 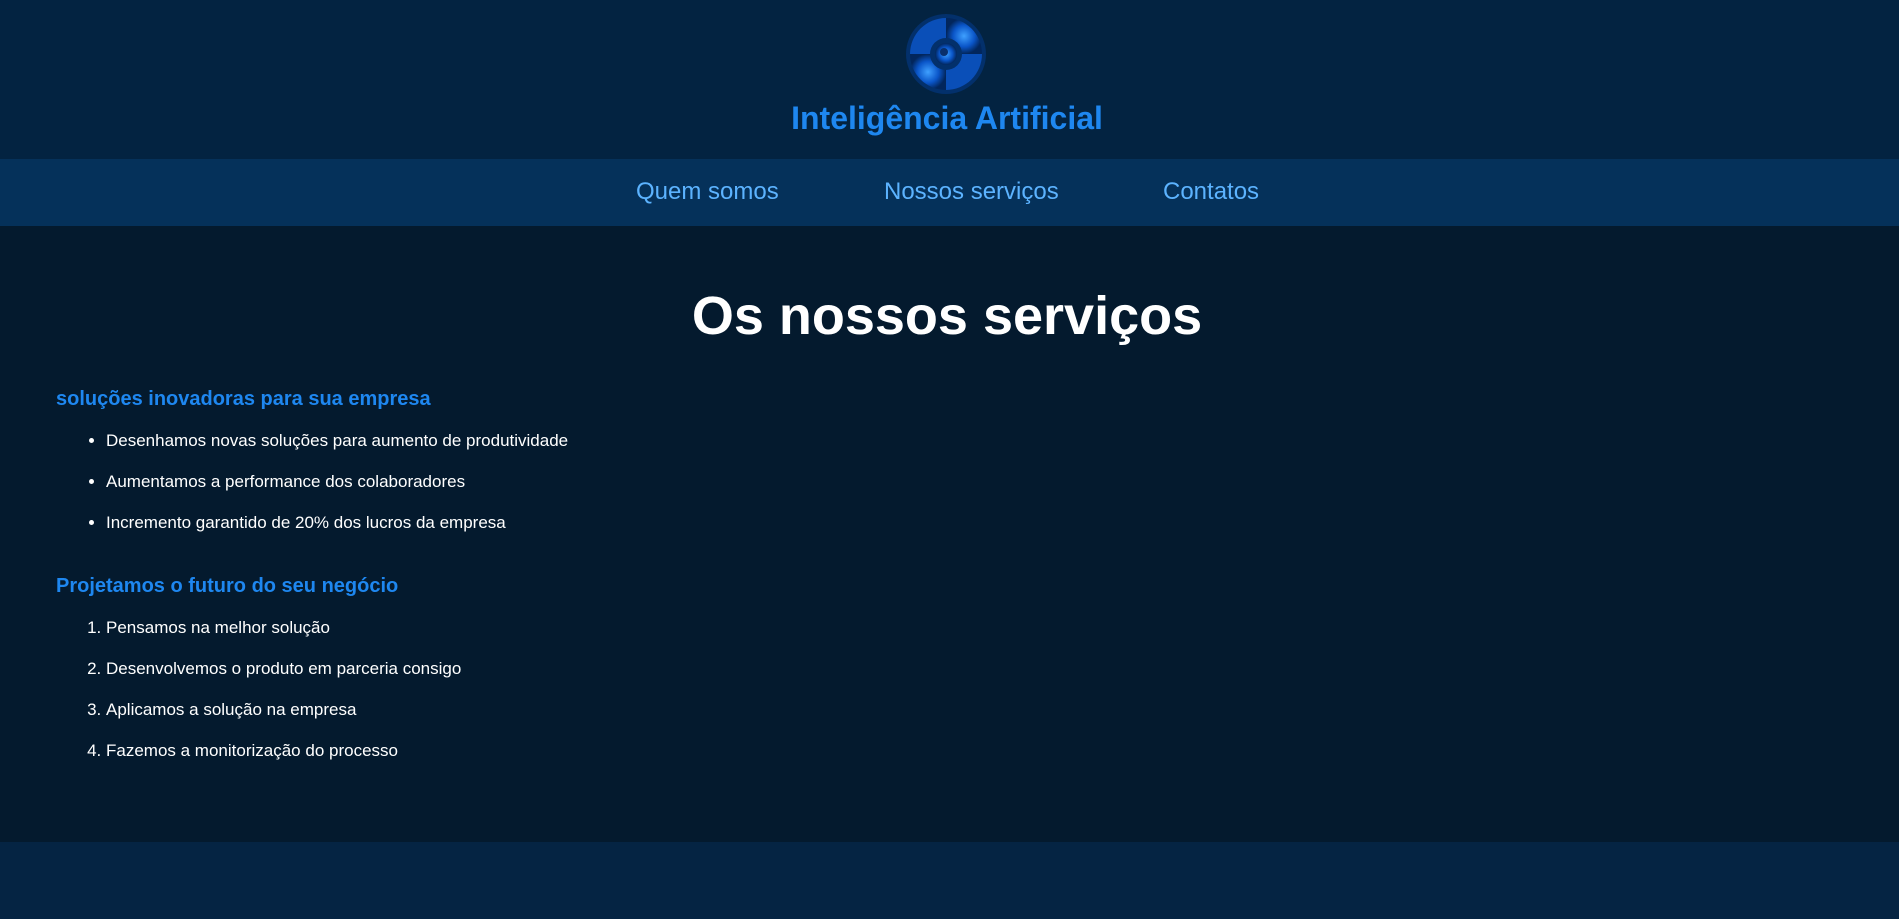 I want to click on list-item: Pensamos na melhor solução, so click(x=283, y=637).